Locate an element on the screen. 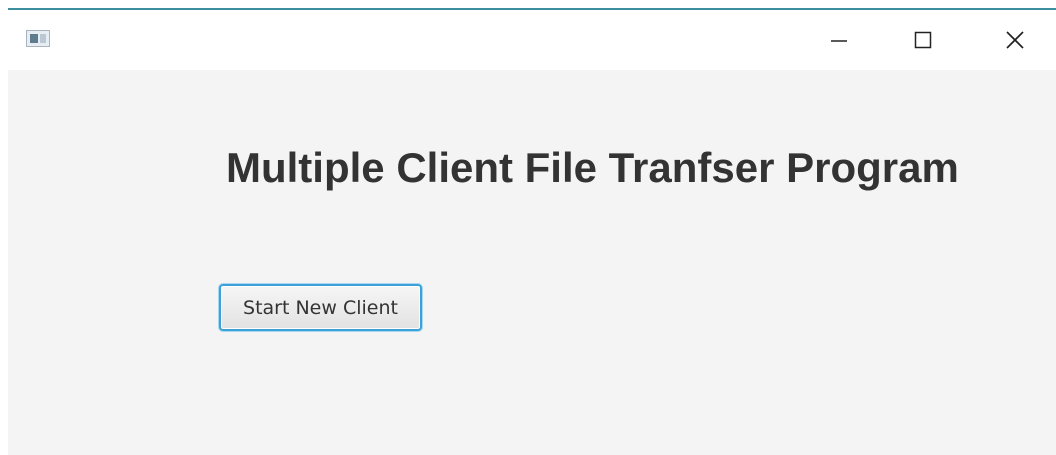 The width and height of the screenshot is (1056, 455). maximize-button is located at coordinates (923, 40).